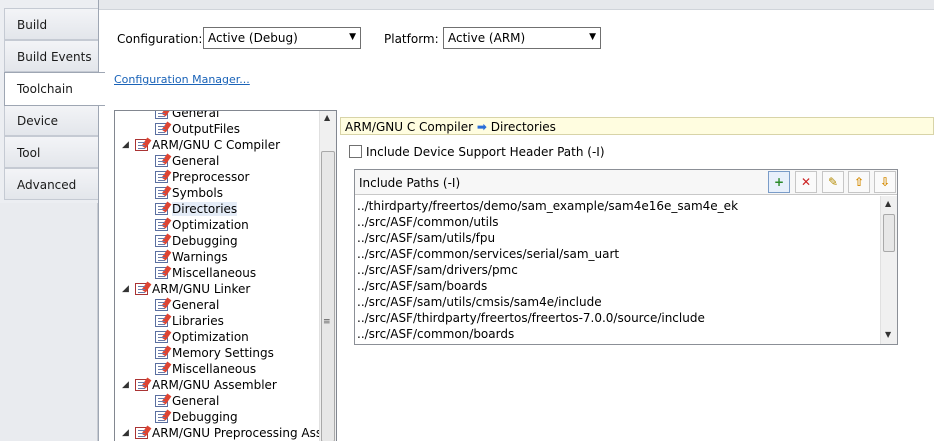  What do you see at coordinates (51, 152) in the screenshot?
I see `tab-tool: Tool` at bounding box center [51, 152].